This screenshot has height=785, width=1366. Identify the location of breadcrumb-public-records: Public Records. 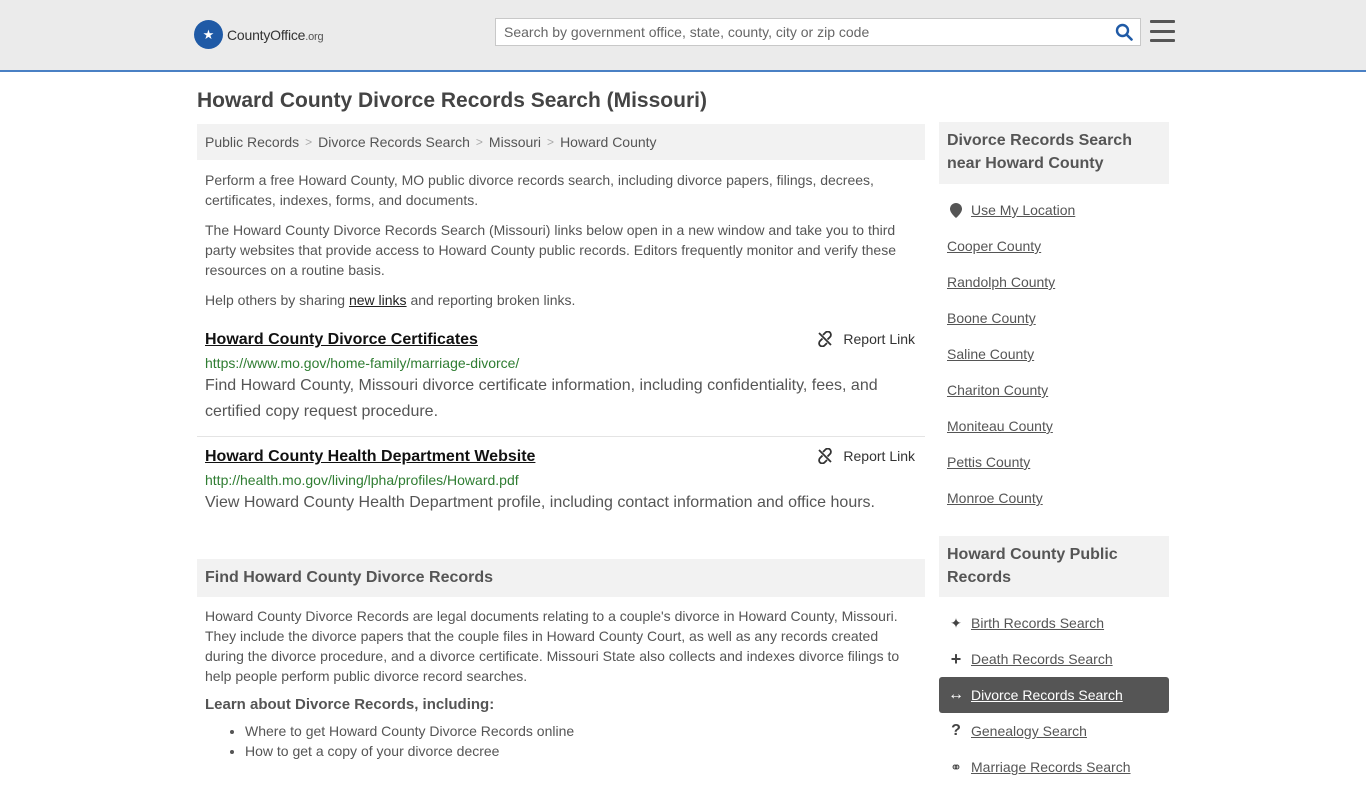
(252, 142).